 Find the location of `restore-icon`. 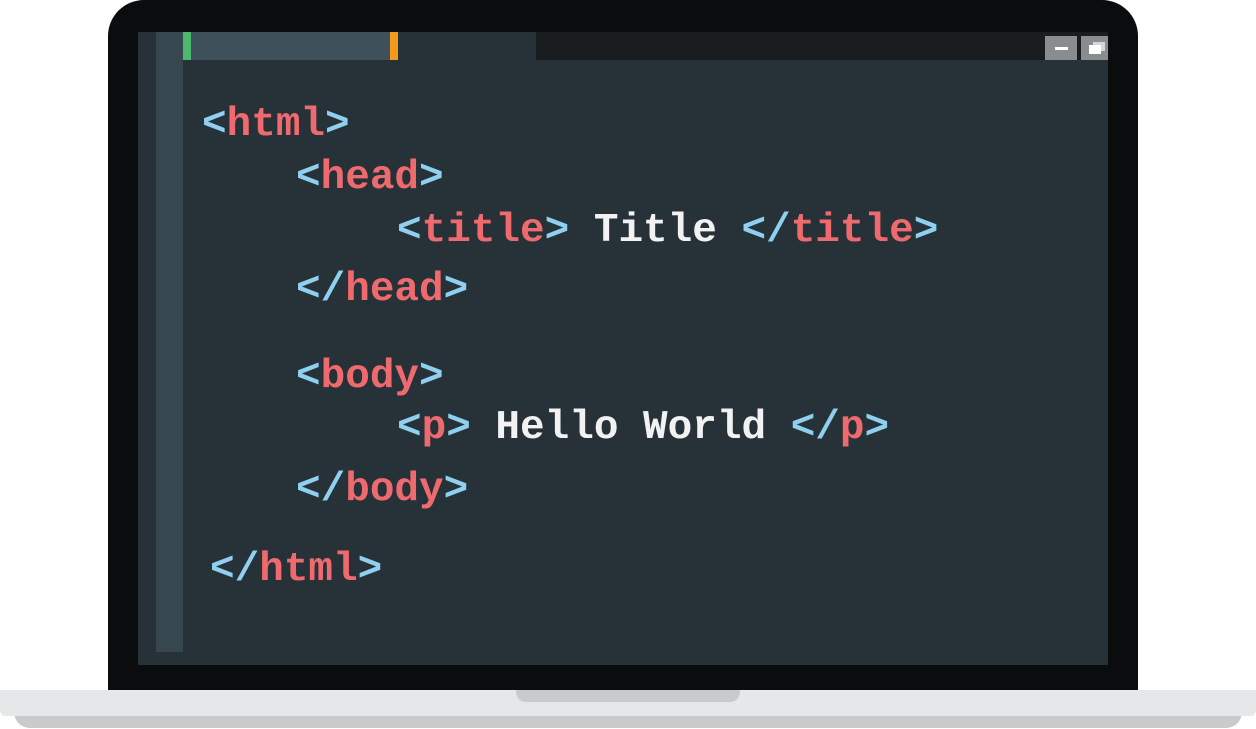

restore-icon is located at coordinates (1097, 48).